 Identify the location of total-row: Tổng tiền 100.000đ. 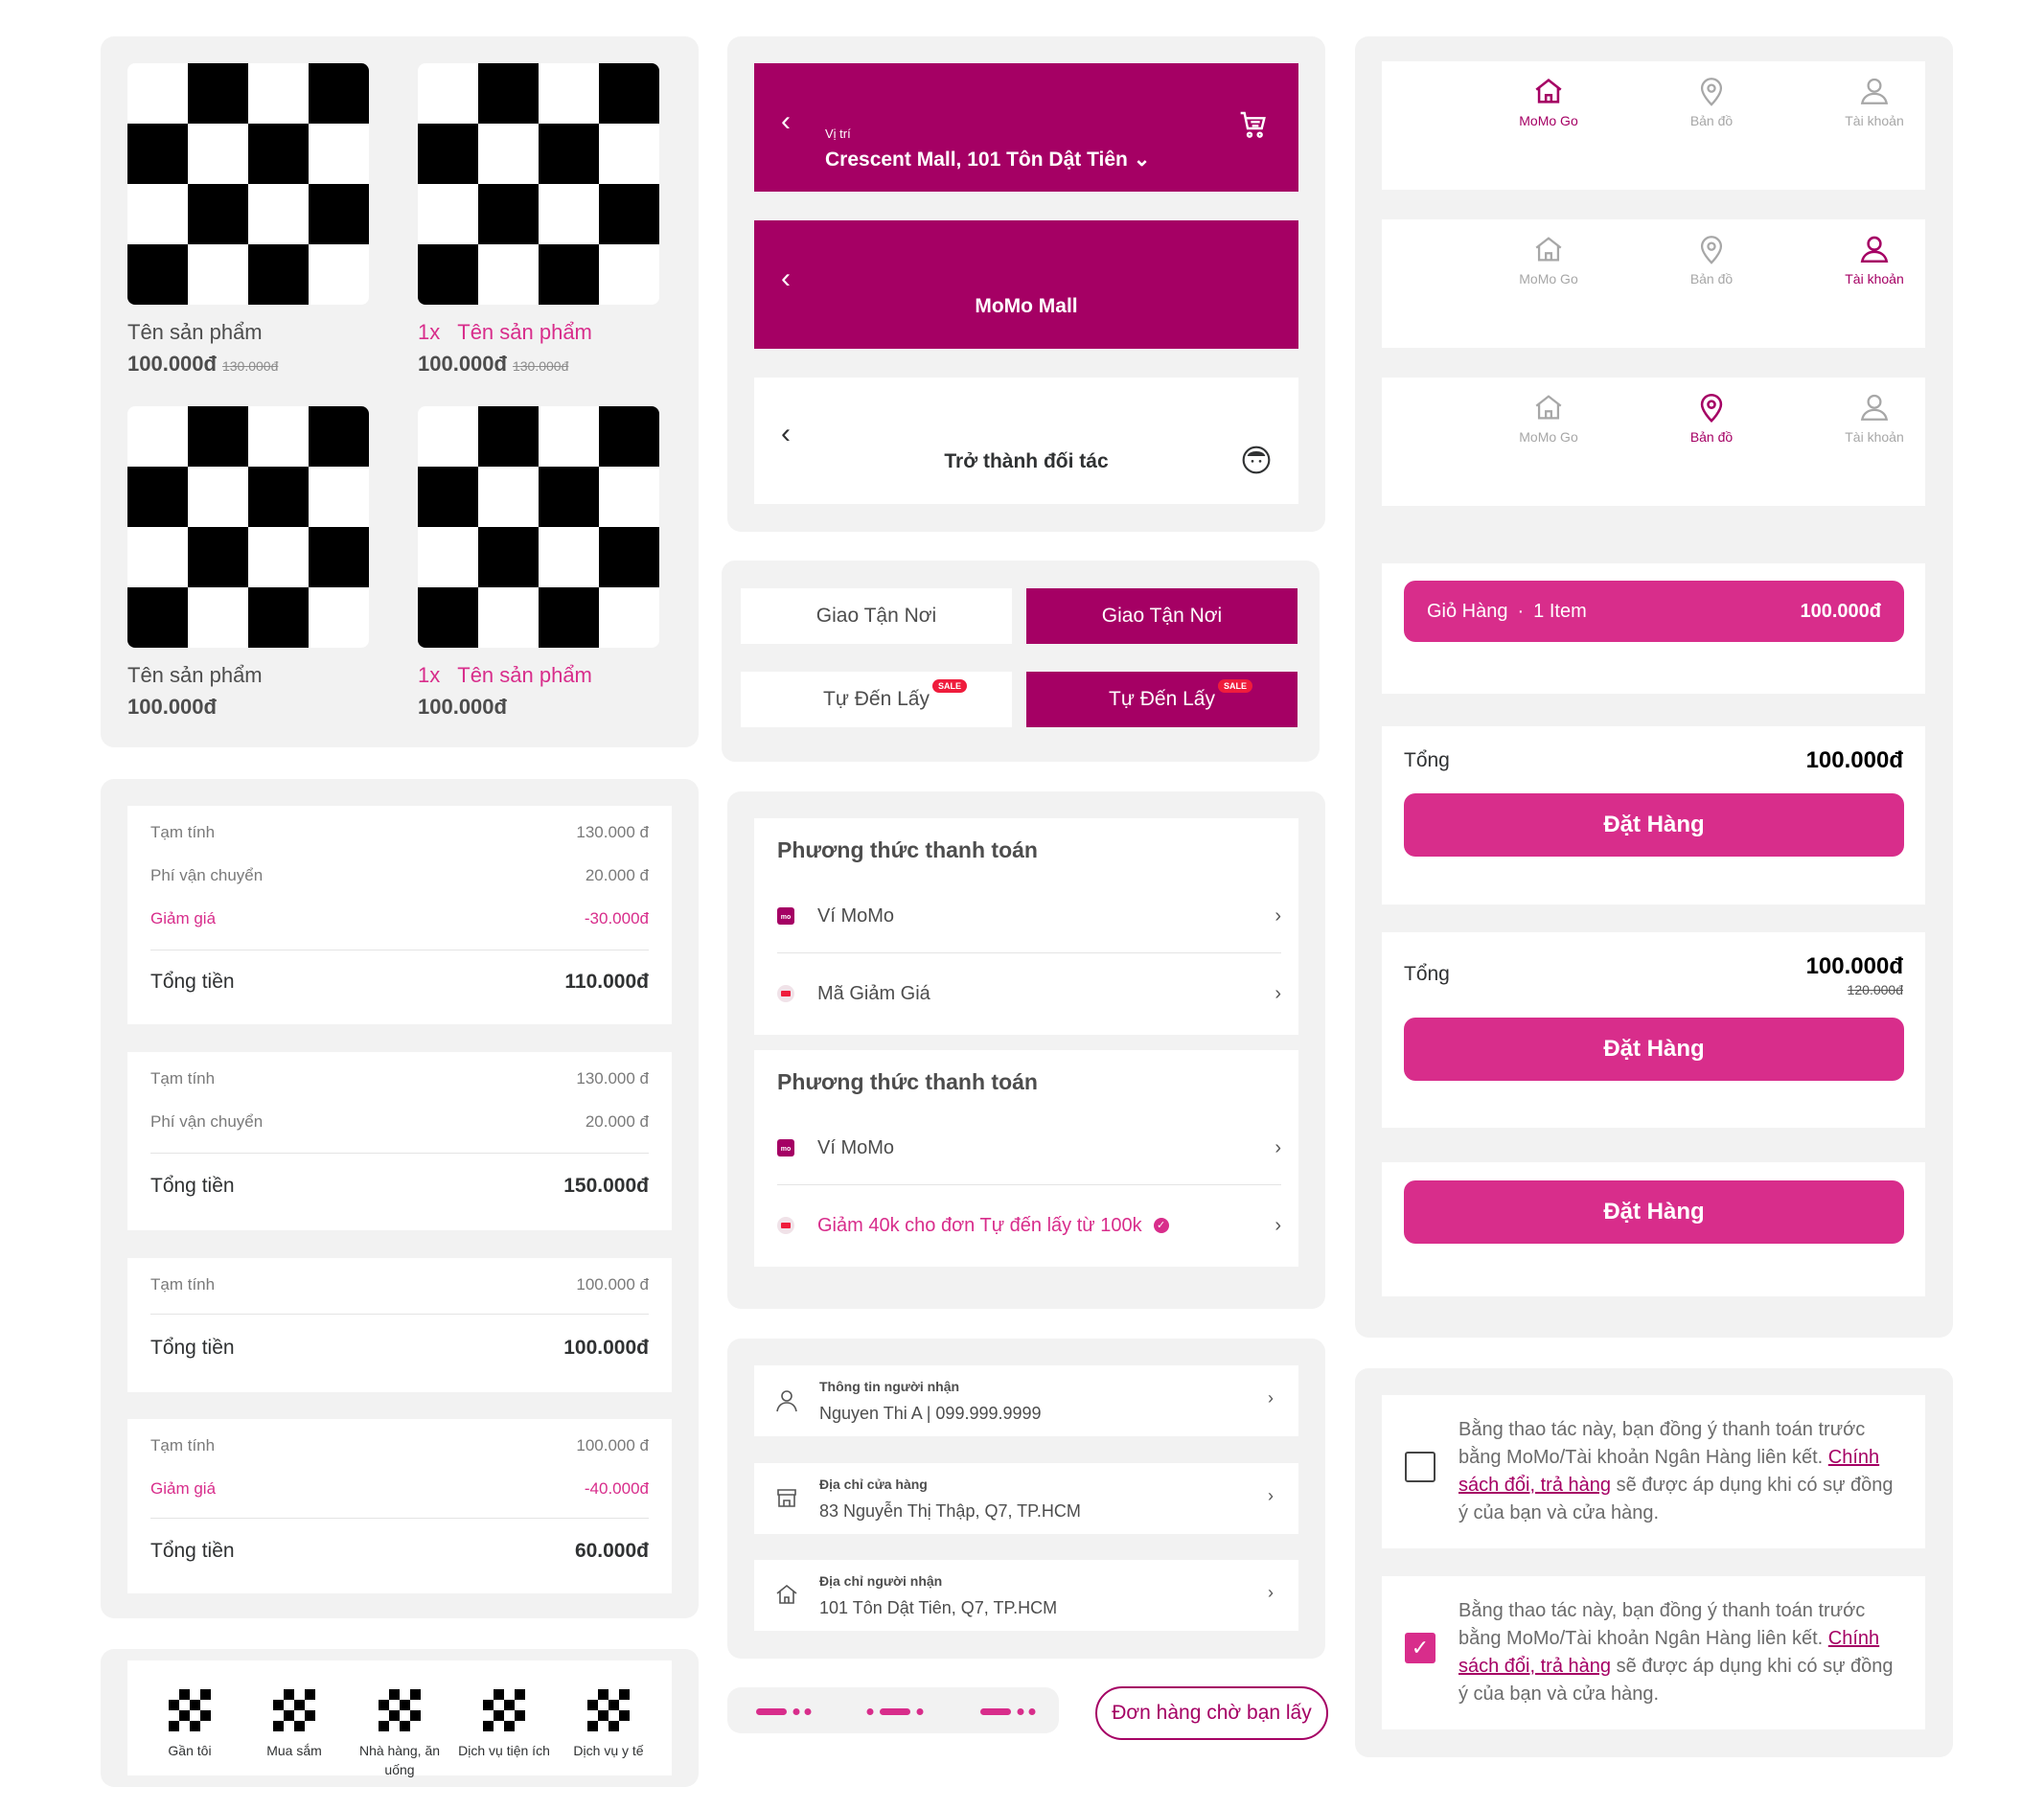
(400, 1348).